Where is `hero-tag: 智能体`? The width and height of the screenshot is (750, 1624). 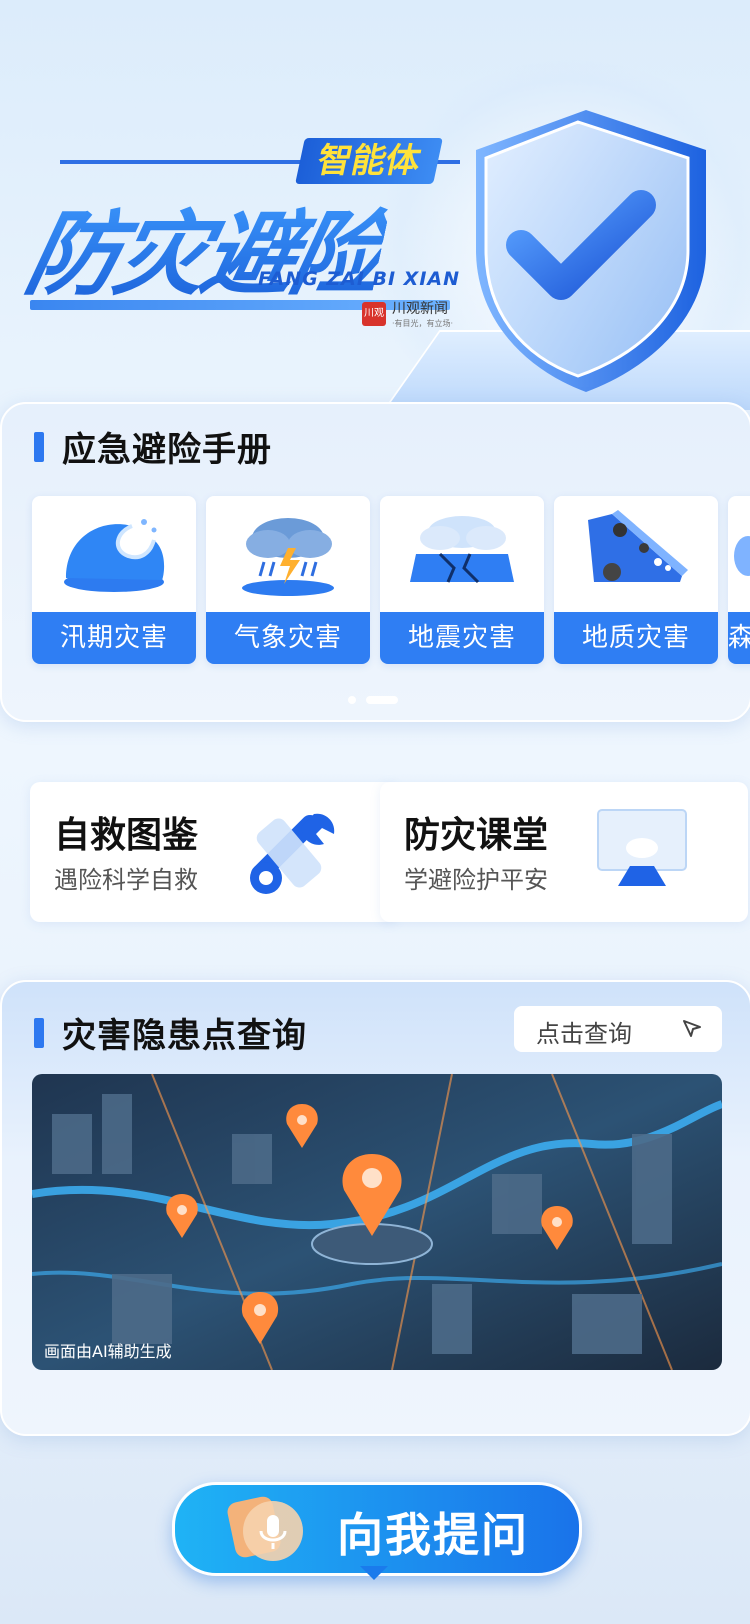
hero-tag: 智能体 is located at coordinates (369, 161).